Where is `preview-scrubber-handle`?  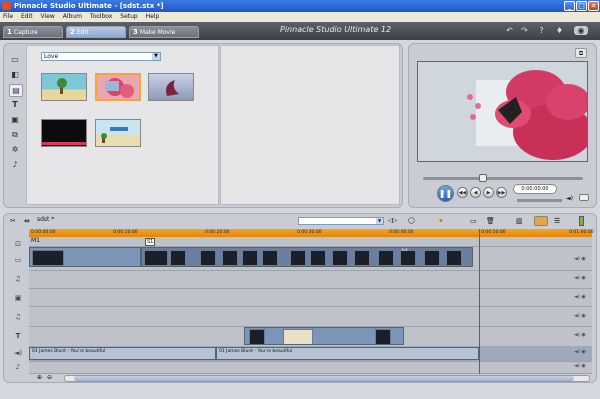
preview-scrubber-handle is located at coordinates (483, 178).